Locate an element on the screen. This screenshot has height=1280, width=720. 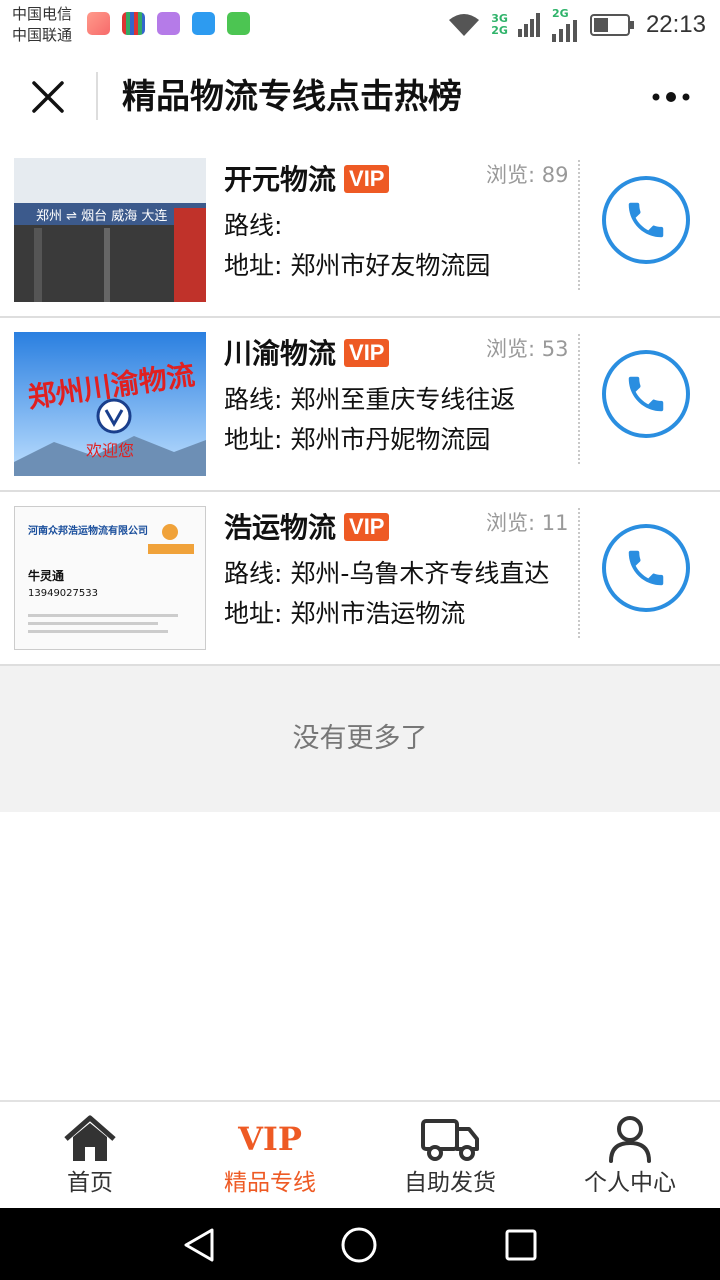
tab-profile: 个人中心 is located at coordinates (630, 1155).